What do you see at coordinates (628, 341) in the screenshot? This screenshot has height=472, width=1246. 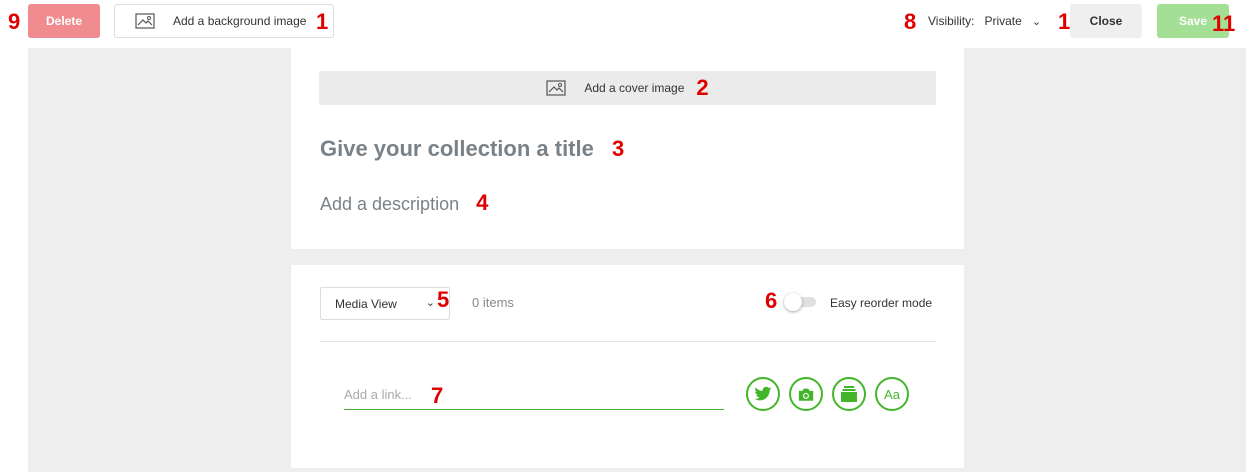 I see `divider` at bounding box center [628, 341].